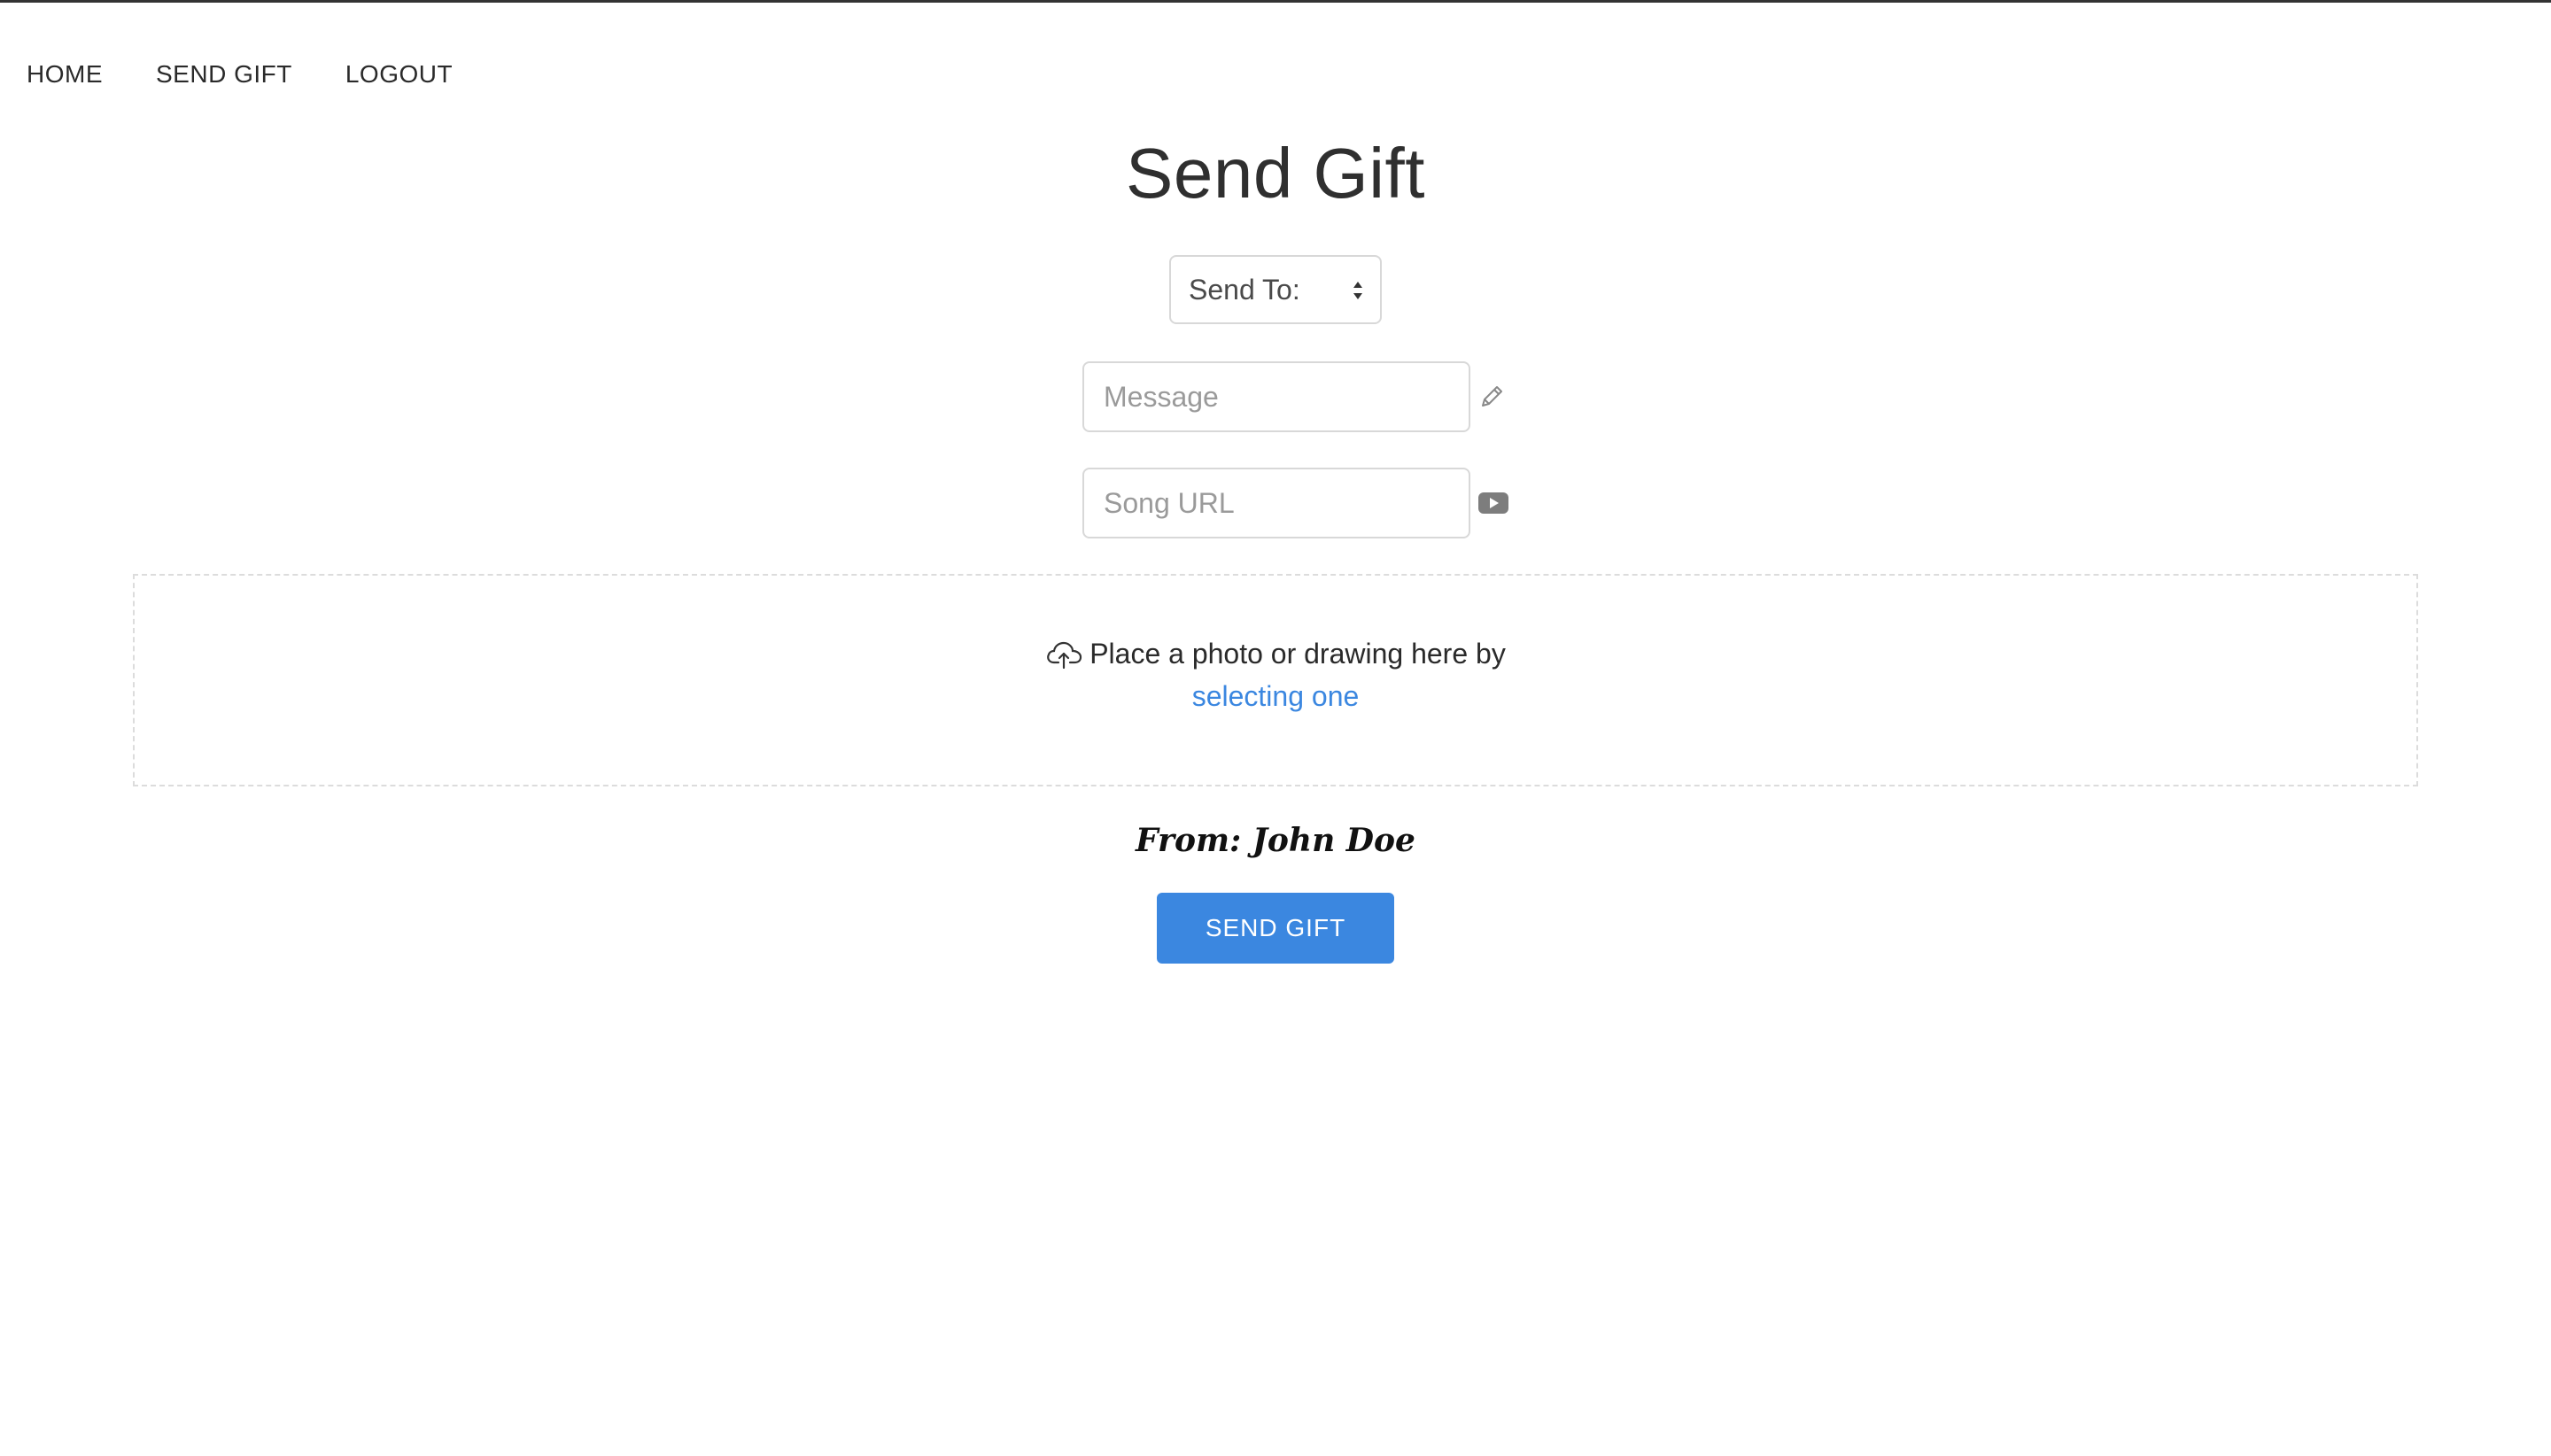 The width and height of the screenshot is (2551, 1456). Describe the element at coordinates (1290, 503) in the screenshot. I see `song-url-input` at that location.